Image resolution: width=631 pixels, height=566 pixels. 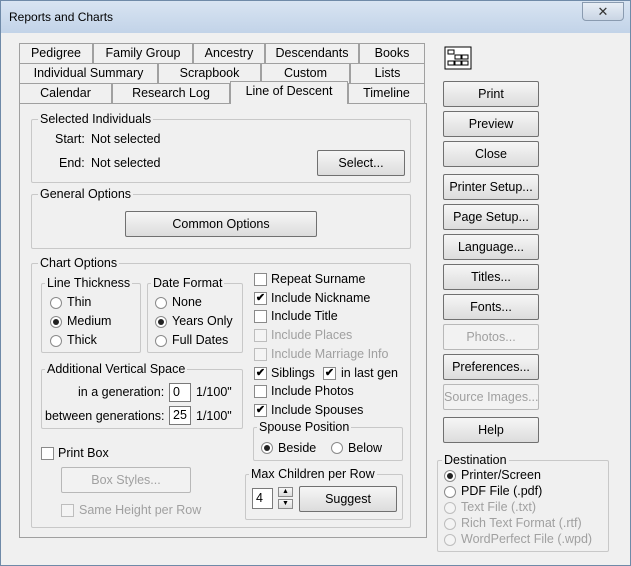 I want to click on end-label: End:, so click(x=72, y=163).